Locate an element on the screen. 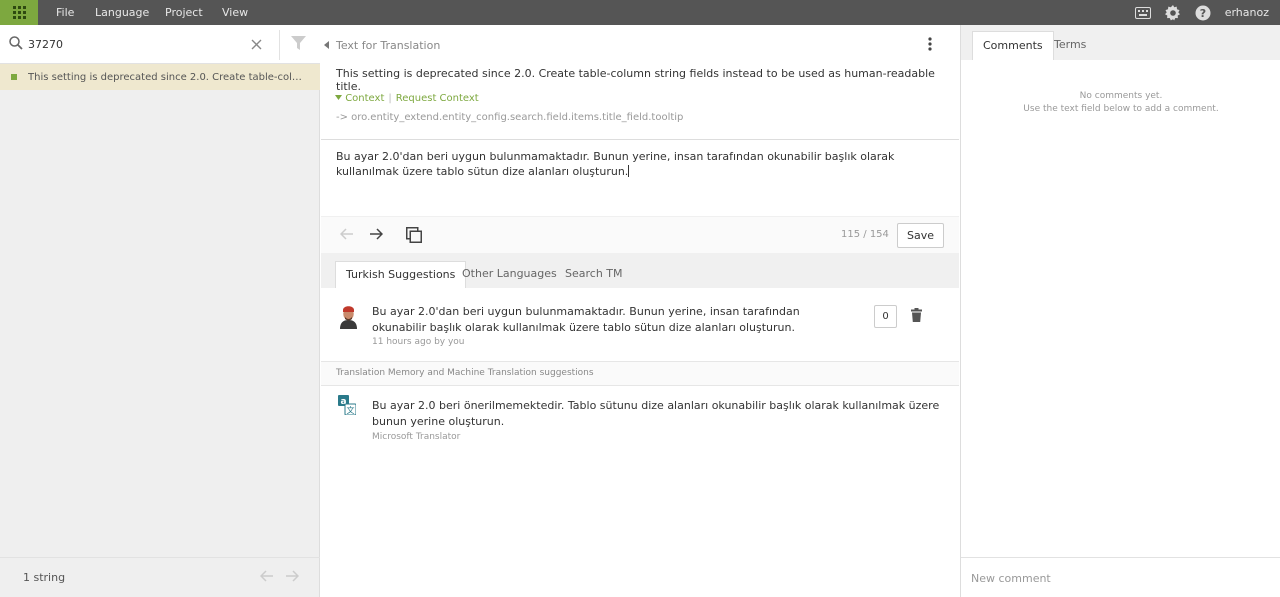  tab-other-languages: Other Languages is located at coordinates (509, 274).